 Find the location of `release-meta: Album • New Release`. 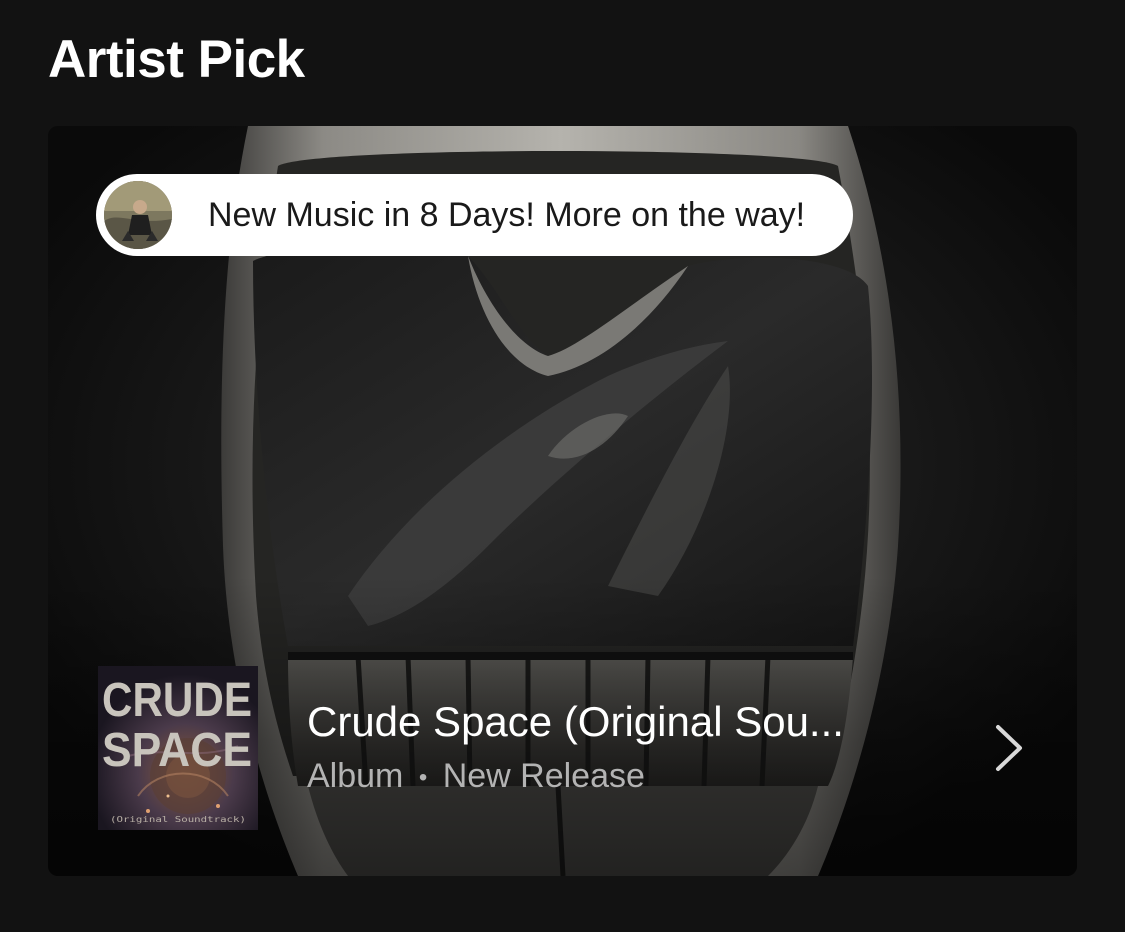

release-meta: Album • New Release is located at coordinates (622, 777).